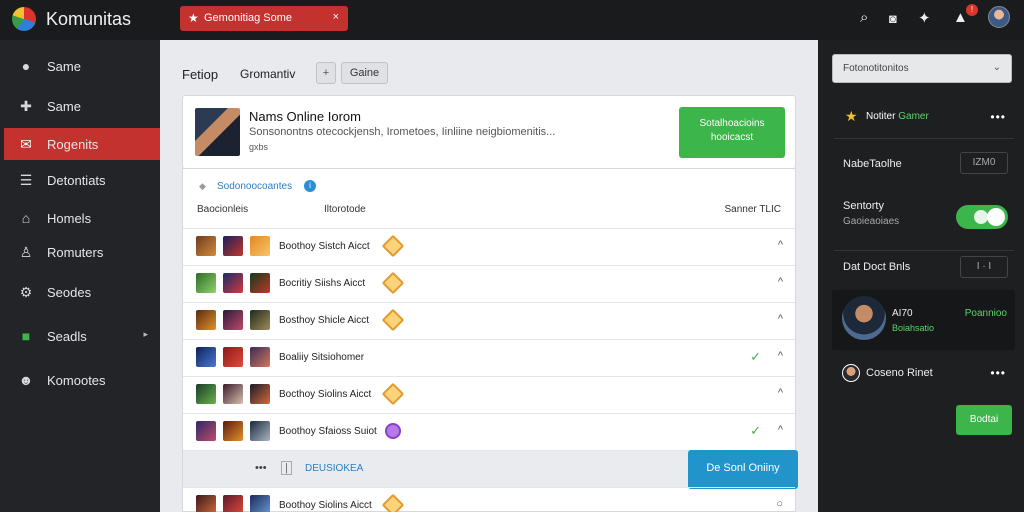 The height and width of the screenshot is (512, 1024). Describe the element at coordinates (877, 267) in the screenshot. I see `field-label: Dat Doct Bnls` at that location.